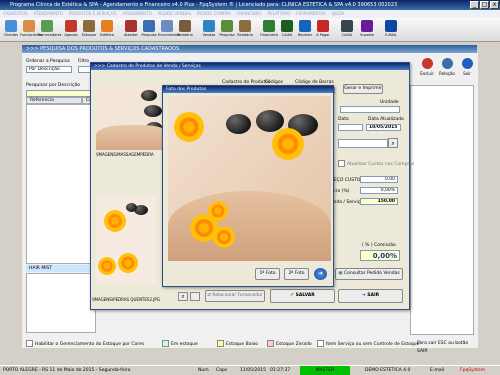 This screenshot has width=500, height=375. Describe the element at coordinates (61, 184) in the screenshot. I see `product-grid` at that location.